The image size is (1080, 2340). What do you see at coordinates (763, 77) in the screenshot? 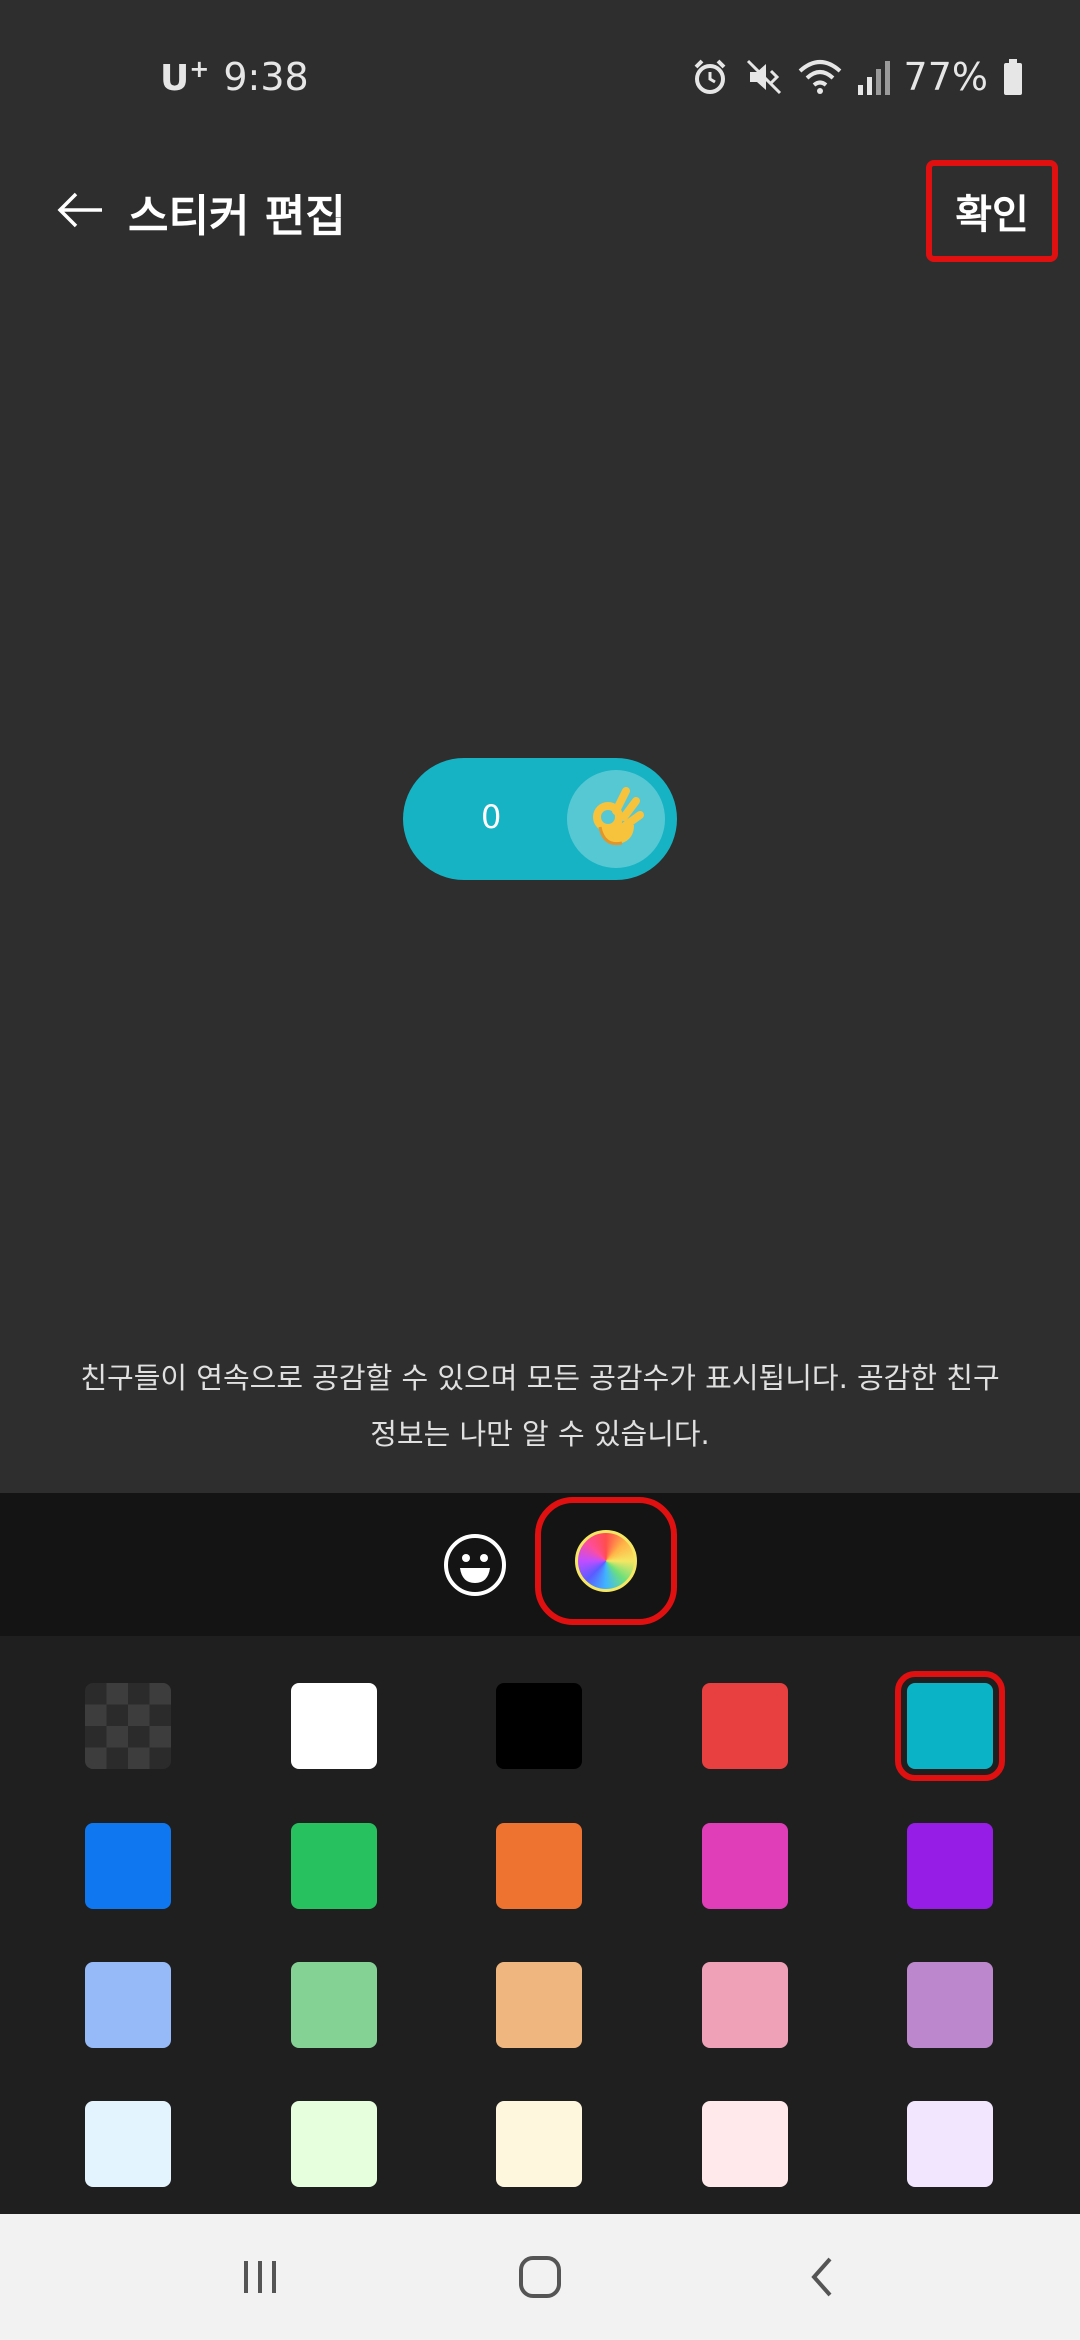
I see `mute-icon` at bounding box center [763, 77].